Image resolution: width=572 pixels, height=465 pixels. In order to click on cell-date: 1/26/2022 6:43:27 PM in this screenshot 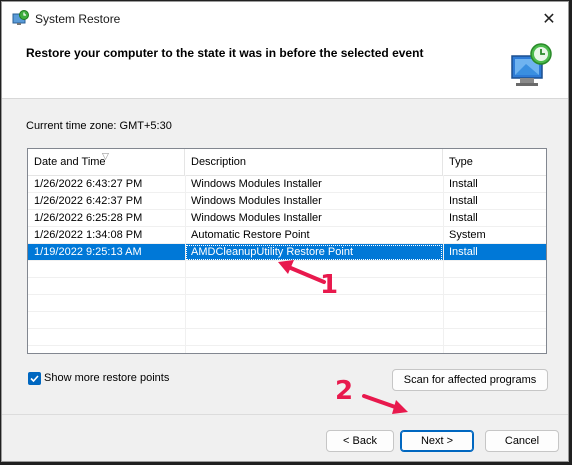, I will do `click(88, 184)`.